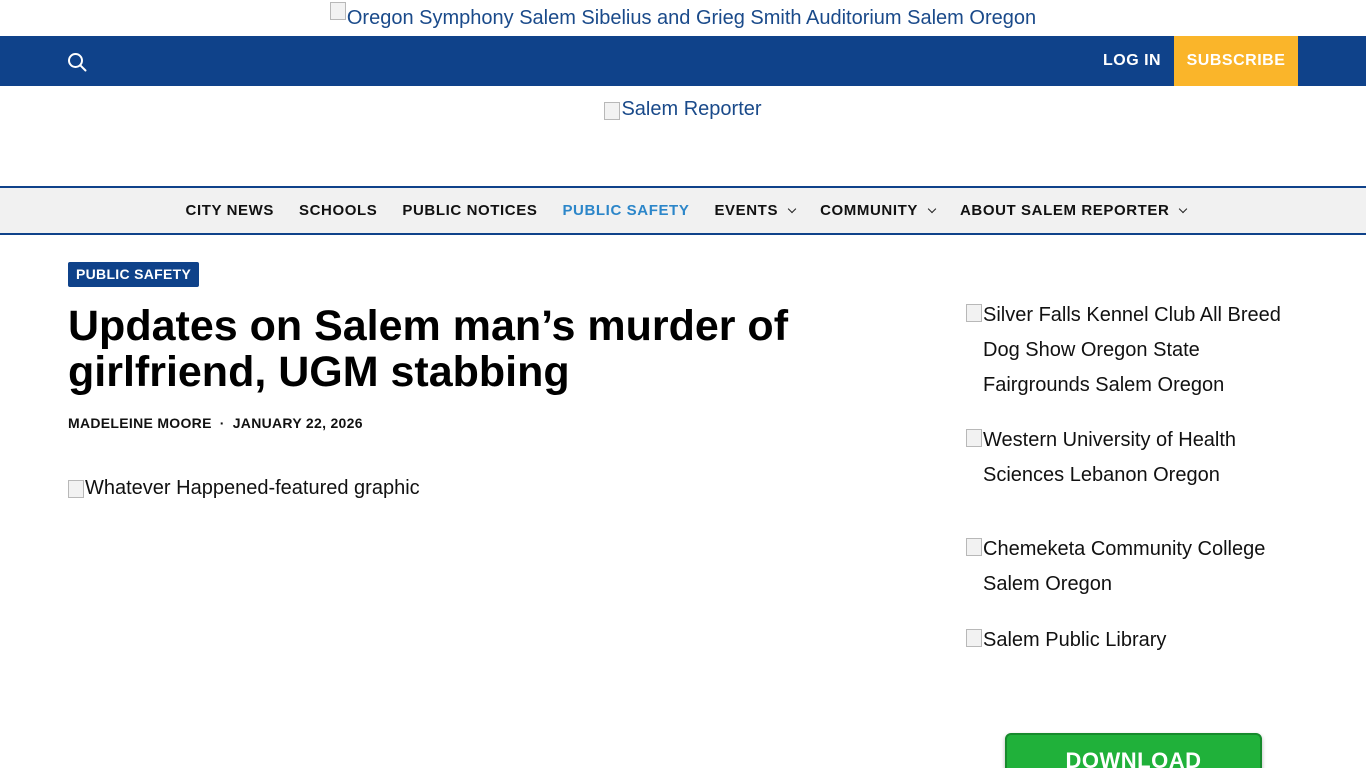  I want to click on author-link: MADELEINE MOORE, so click(140, 423).